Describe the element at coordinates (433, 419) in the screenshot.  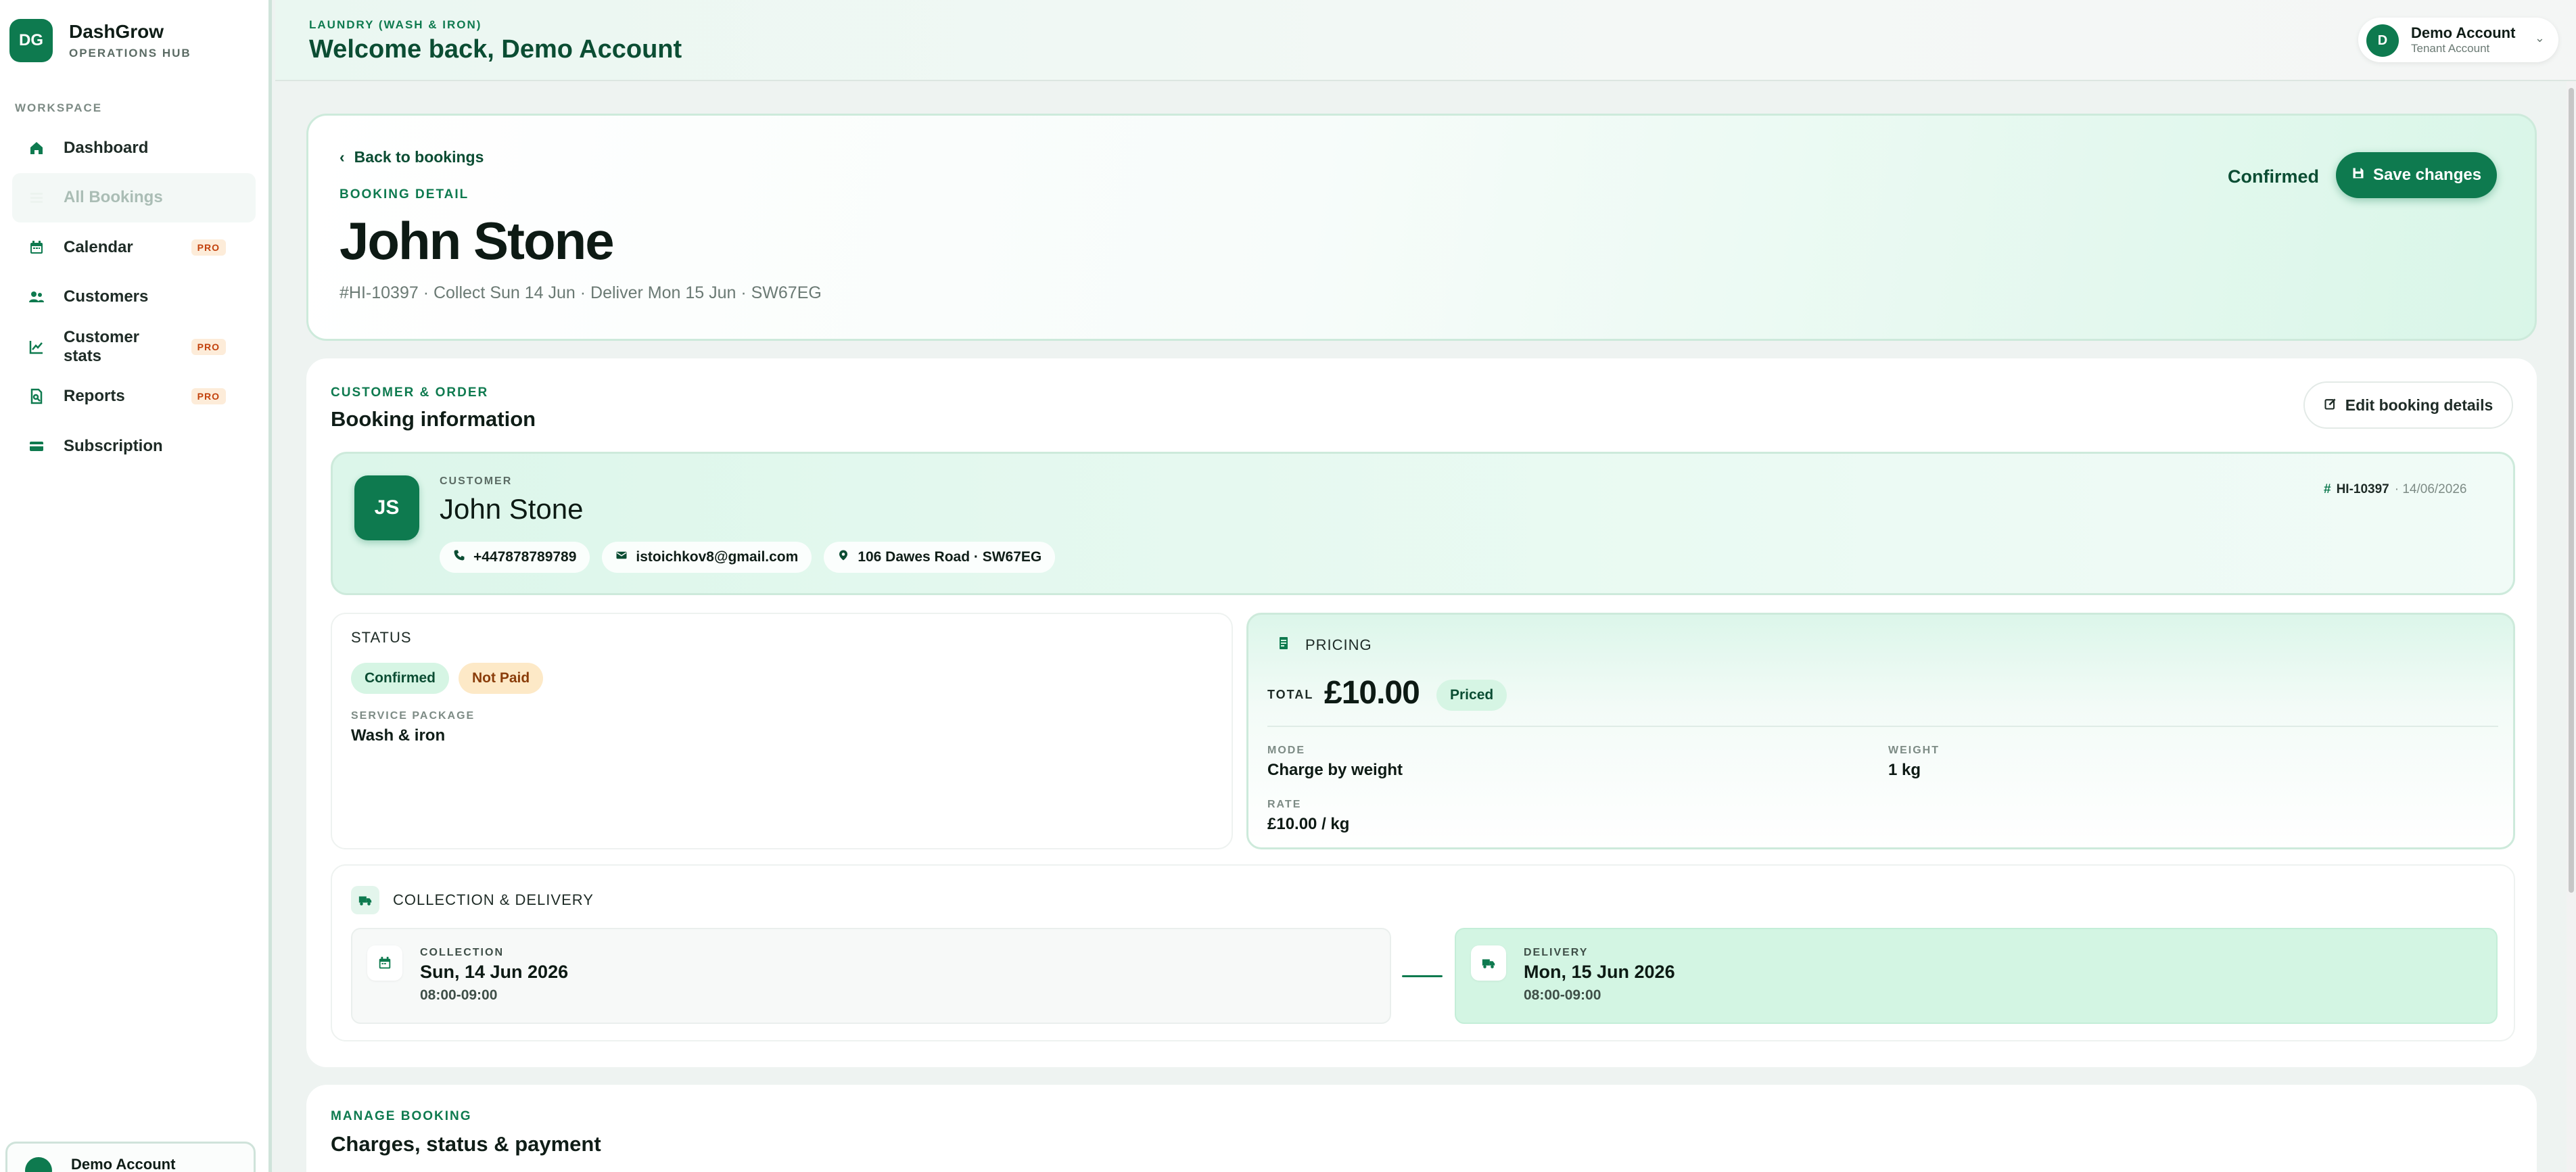
I see `section-title: Booking information` at that location.